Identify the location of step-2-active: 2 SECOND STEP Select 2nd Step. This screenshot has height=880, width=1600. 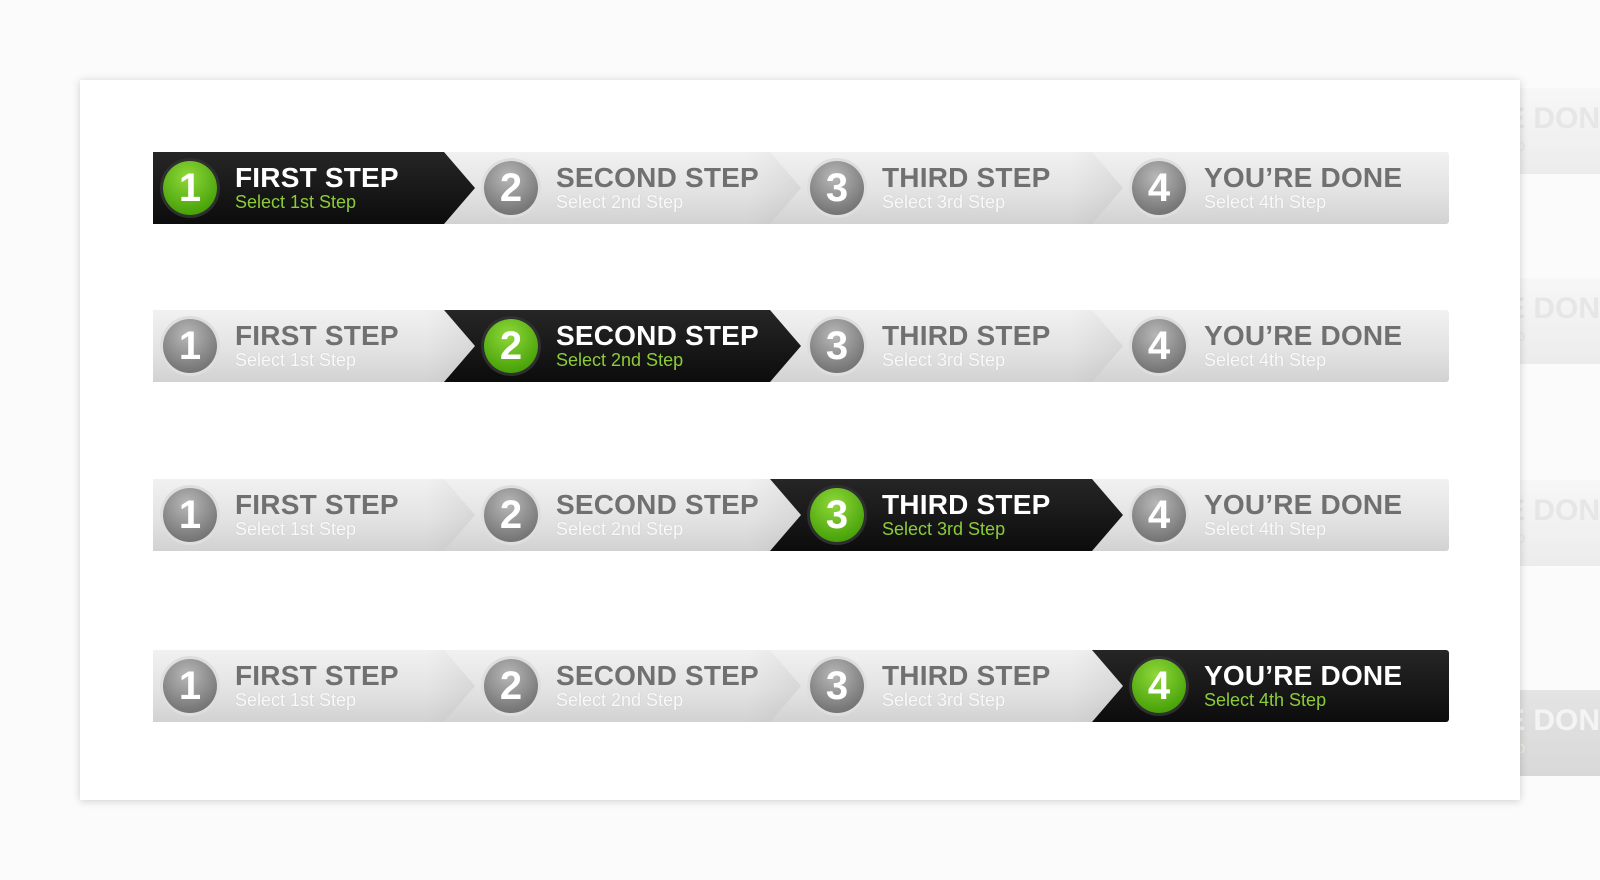
(622, 346).